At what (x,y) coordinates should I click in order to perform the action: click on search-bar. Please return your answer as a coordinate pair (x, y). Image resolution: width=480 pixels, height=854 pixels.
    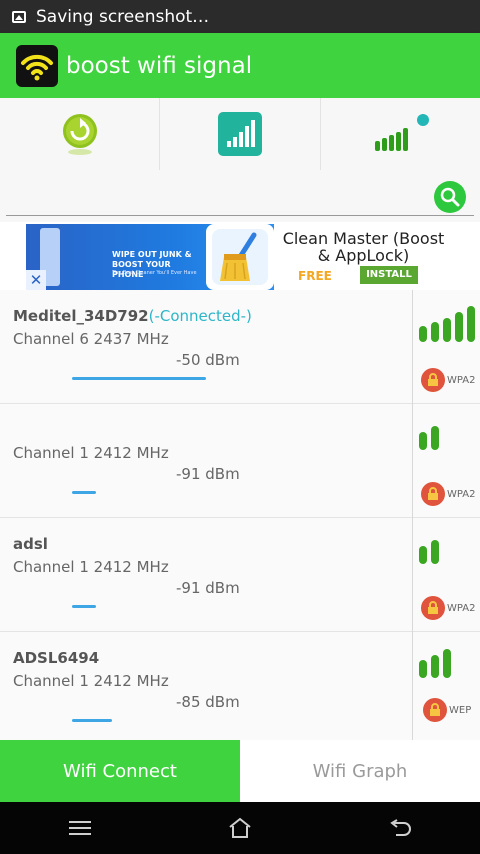
    Looking at the image, I should click on (240, 196).